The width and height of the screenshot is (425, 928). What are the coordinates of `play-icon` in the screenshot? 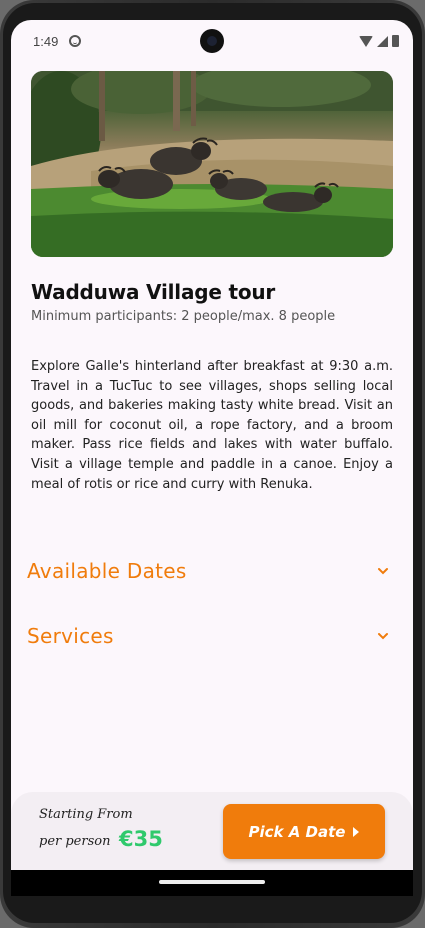 It's located at (356, 831).